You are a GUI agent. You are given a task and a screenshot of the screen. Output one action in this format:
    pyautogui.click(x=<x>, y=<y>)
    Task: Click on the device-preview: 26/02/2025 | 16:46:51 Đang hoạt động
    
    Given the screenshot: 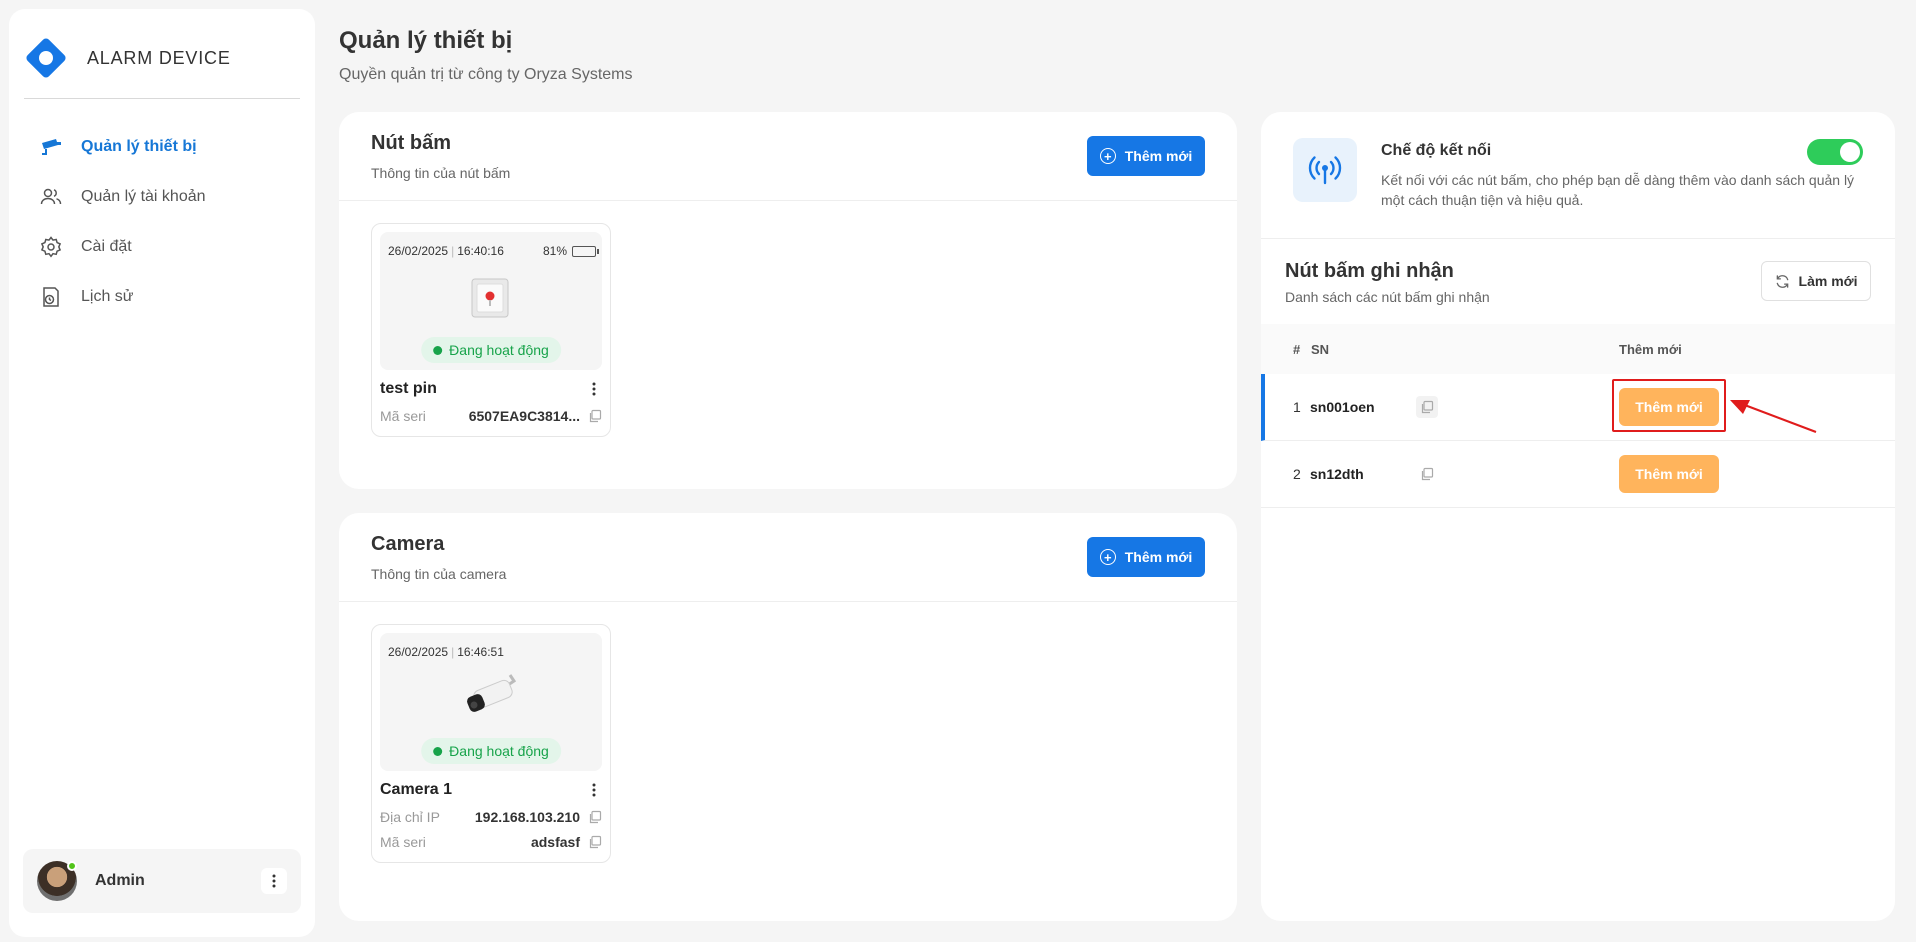 What is the action you would take?
    pyautogui.click(x=491, y=702)
    